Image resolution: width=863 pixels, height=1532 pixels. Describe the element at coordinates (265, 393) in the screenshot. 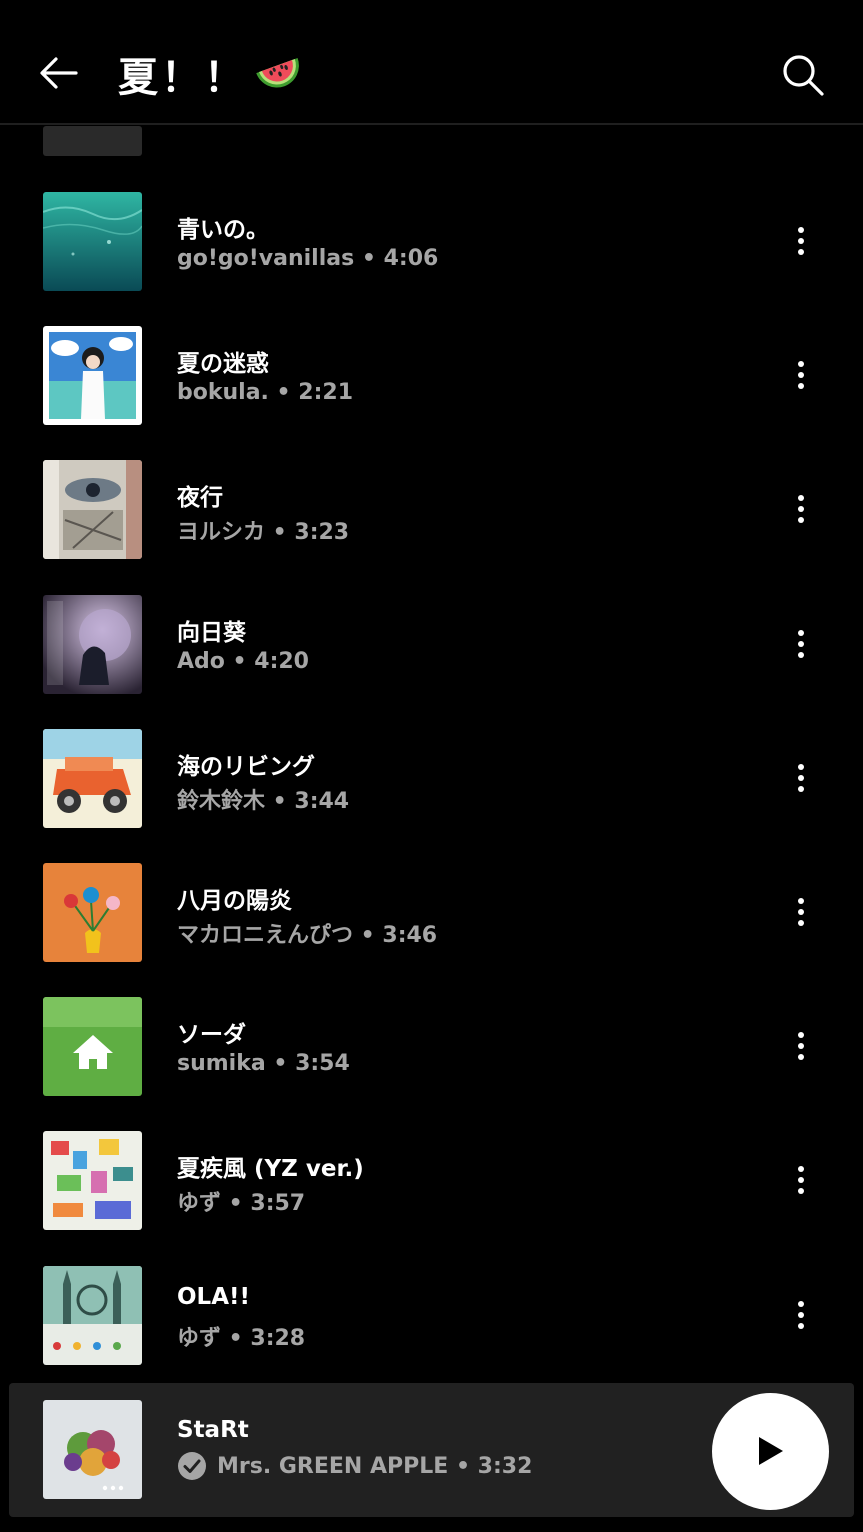

I see `track-artist-duration: bokula. • 2:21` at that location.